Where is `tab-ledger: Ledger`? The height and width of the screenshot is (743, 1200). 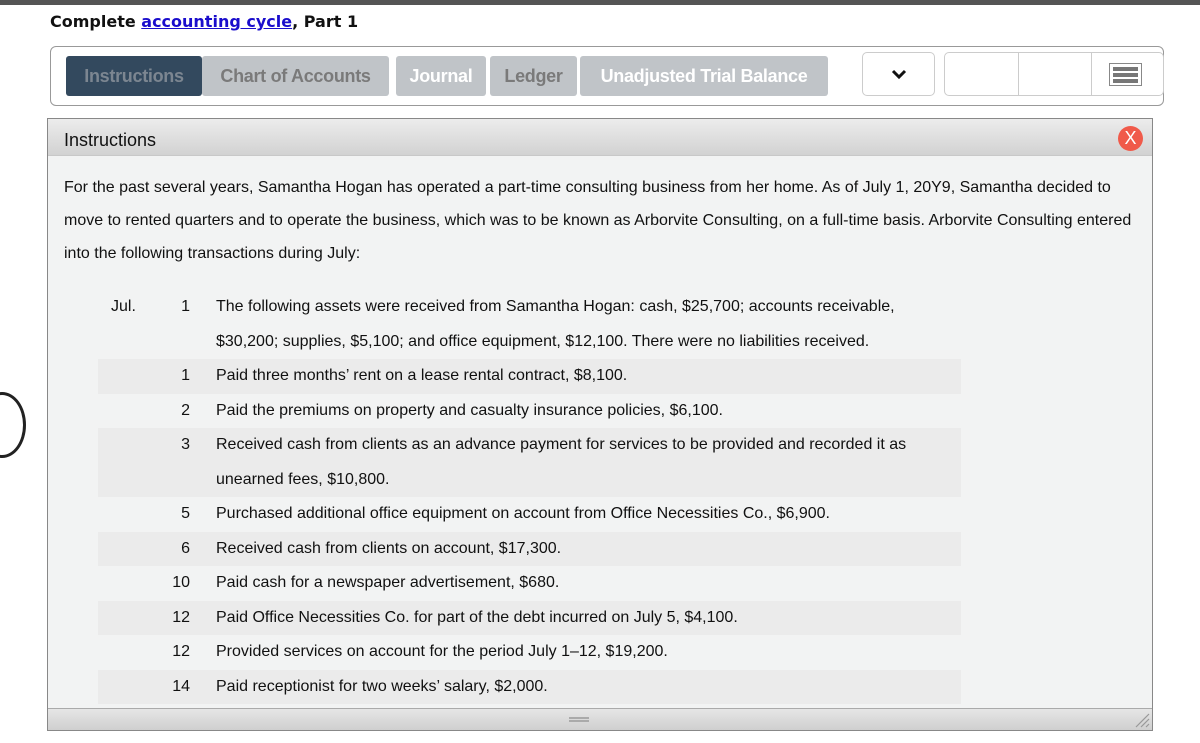 tab-ledger: Ledger is located at coordinates (533, 76).